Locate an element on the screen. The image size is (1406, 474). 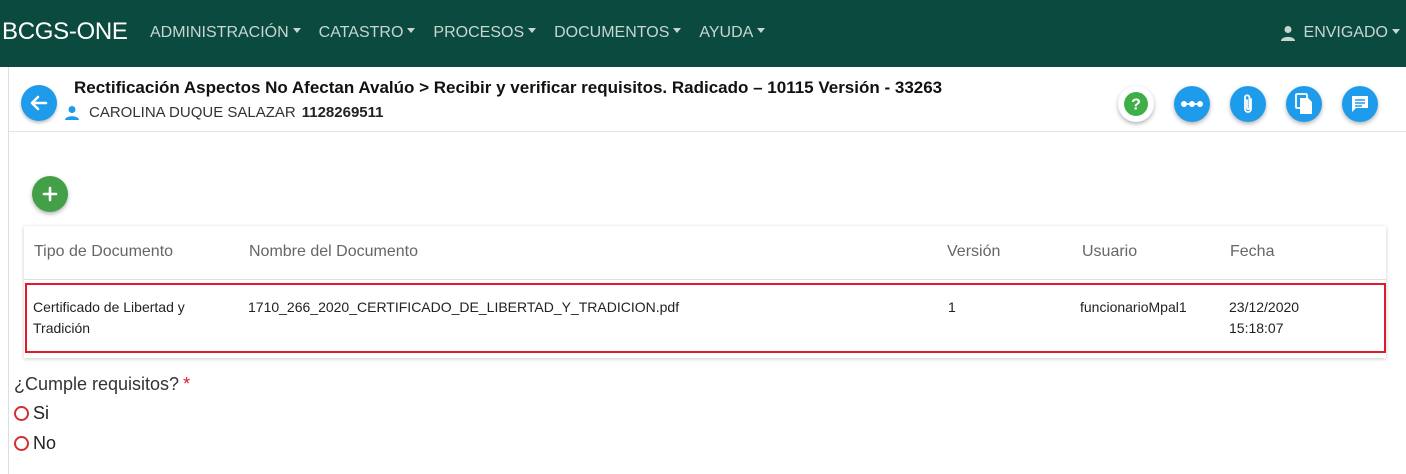
header-divider is located at coordinates (707, 131).